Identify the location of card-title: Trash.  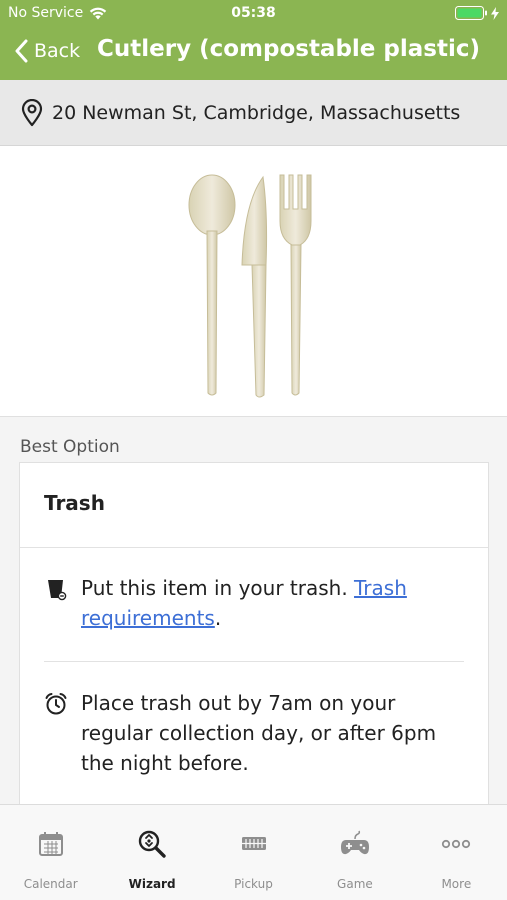
(74, 503).